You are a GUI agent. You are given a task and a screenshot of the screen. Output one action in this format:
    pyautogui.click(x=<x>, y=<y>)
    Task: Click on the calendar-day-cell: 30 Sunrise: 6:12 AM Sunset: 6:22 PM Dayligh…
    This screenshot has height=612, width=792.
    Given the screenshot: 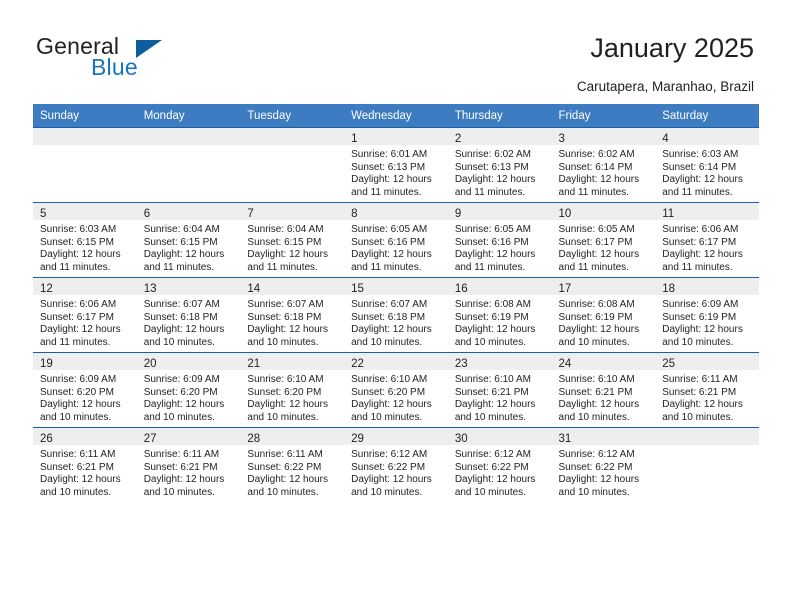 What is the action you would take?
    pyautogui.click(x=499, y=464)
    